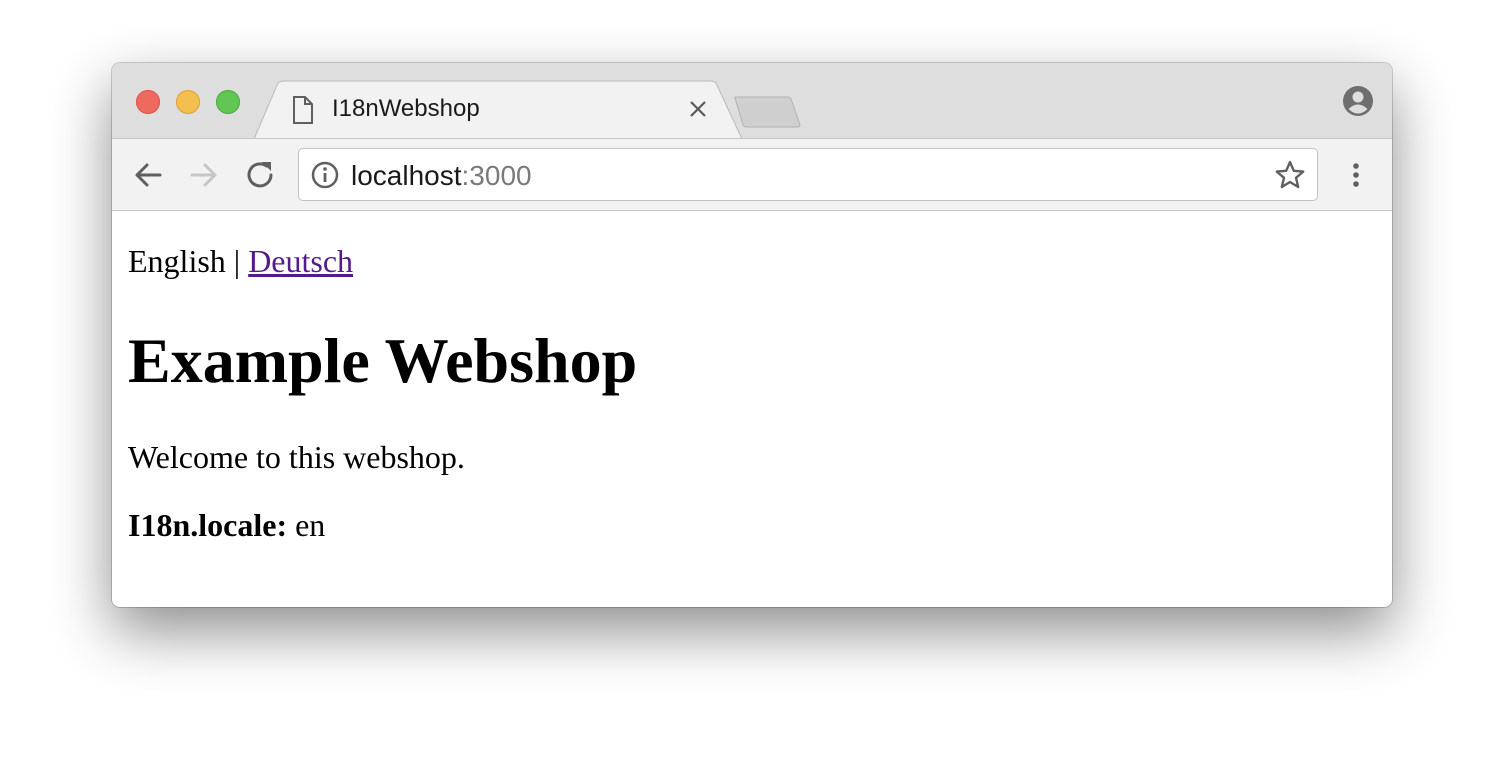 Image resolution: width=1504 pixels, height=768 pixels. What do you see at coordinates (148, 175) in the screenshot?
I see `back-arrow-icon` at bounding box center [148, 175].